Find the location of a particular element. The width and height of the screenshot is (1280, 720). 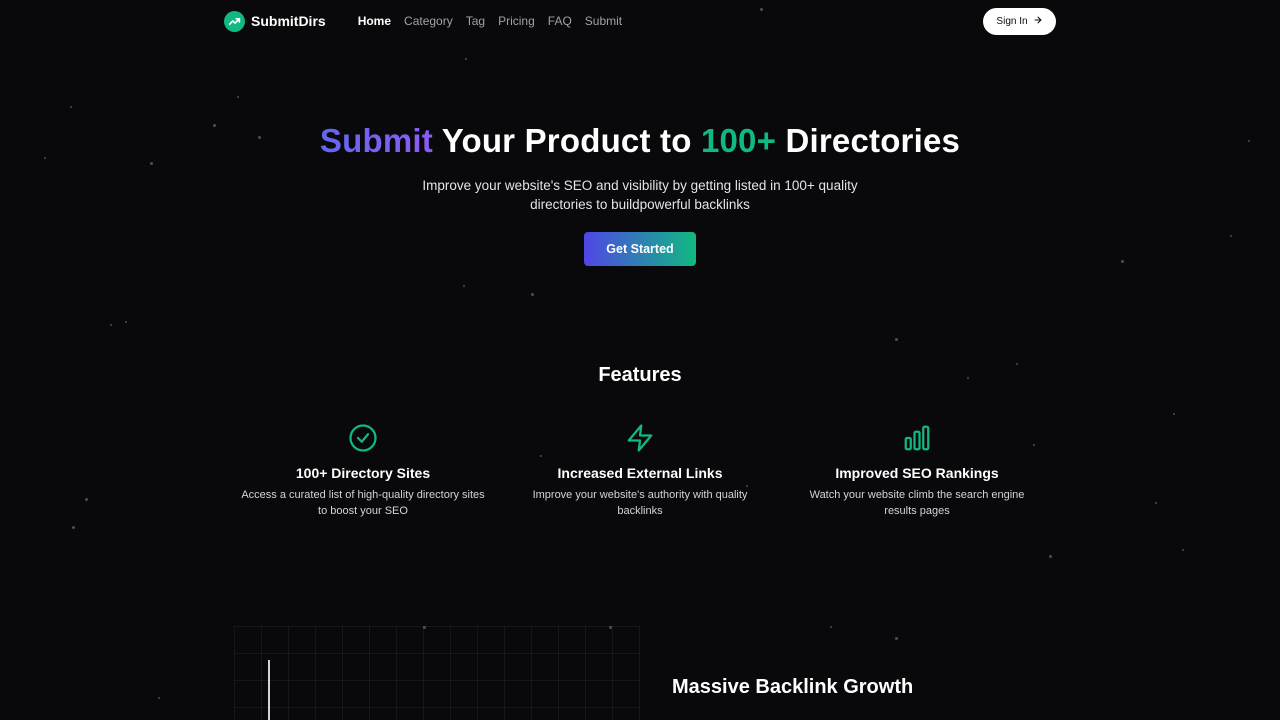

feature-title: 100+ Directory Sites is located at coordinates (363, 473).